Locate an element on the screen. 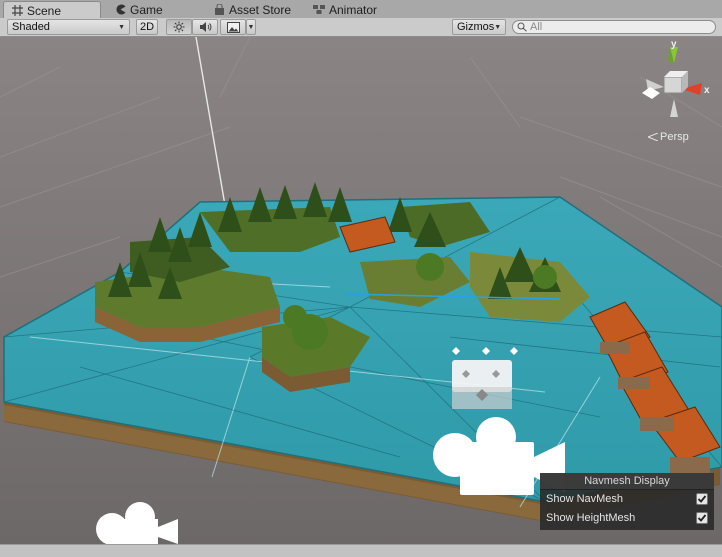 The height and width of the screenshot is (557, 722). scene-audio-button is located at coordinates (205, 27).